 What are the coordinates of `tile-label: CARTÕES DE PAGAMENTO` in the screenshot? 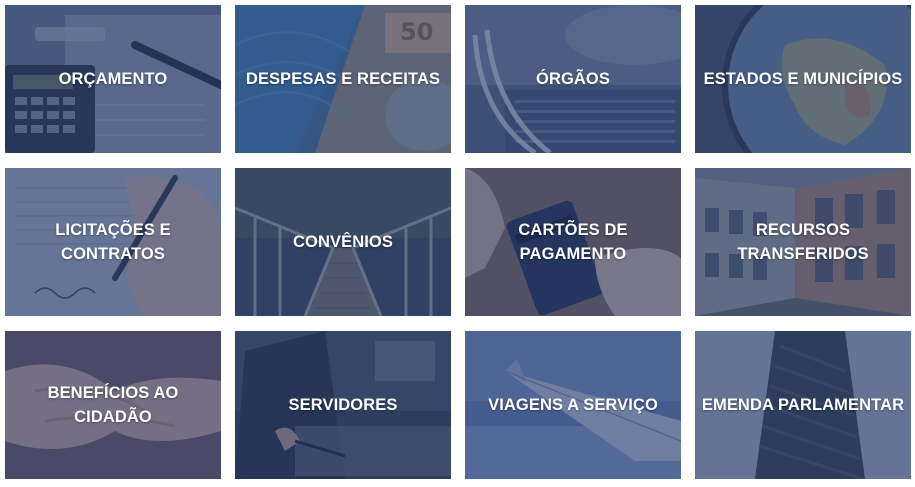 It's located at (573, 242).